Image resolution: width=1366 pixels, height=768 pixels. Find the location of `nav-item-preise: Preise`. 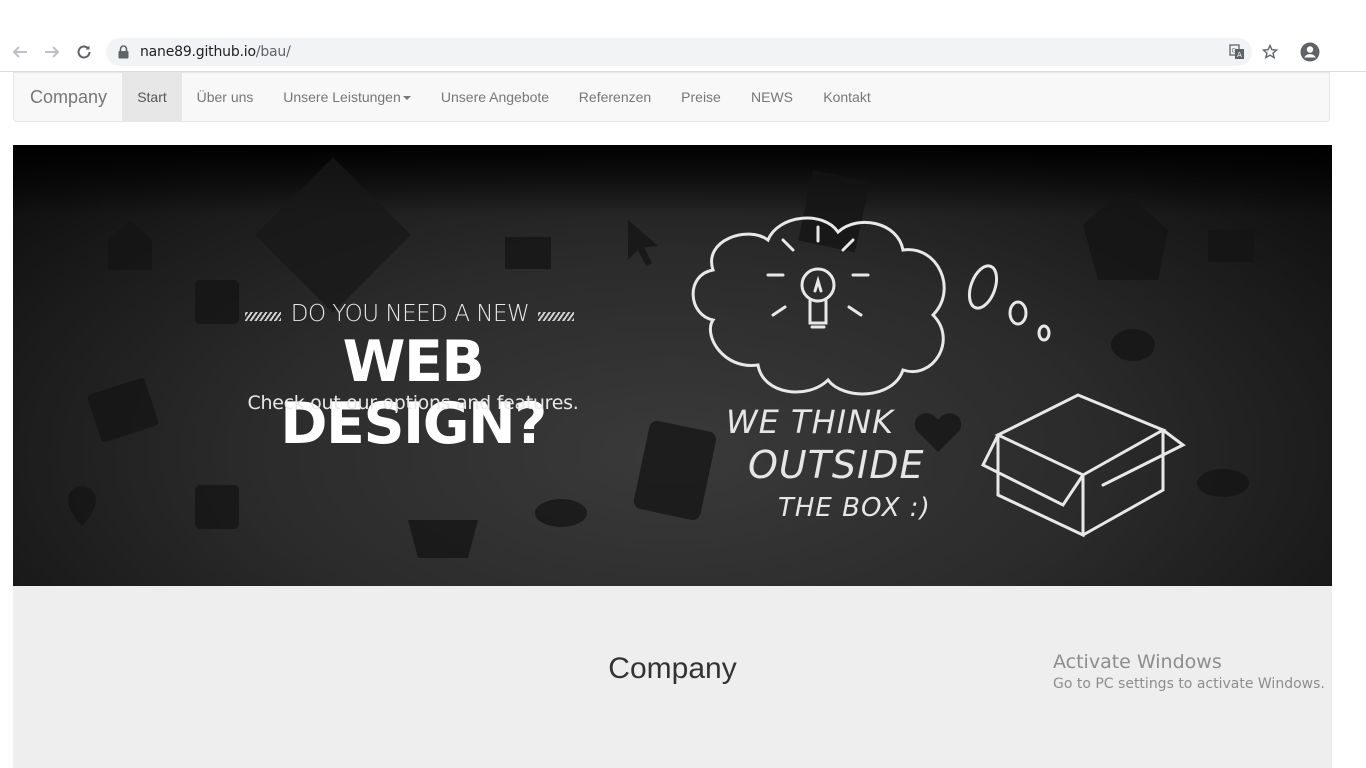

nav-item-preise: Preise is located at coordinates (701, 97).